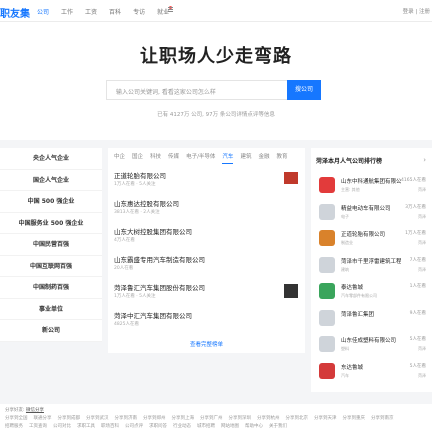  Describe the element at coordinates (208, 321) in the screenshot. I see `company-item: 菏泽中汇汽车集团有限公司 4825人在看` at that location.